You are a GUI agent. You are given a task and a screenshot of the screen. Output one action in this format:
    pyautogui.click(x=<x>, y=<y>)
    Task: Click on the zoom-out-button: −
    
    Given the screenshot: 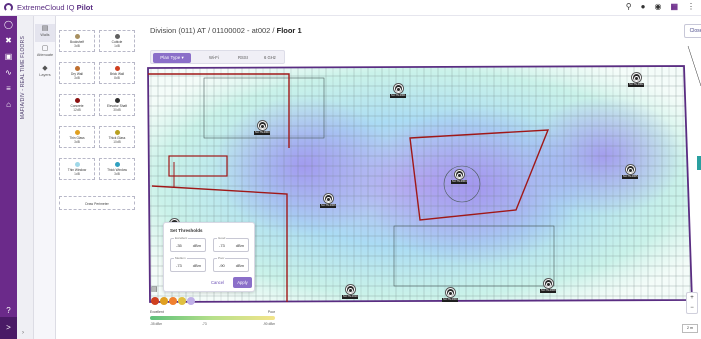 What is the action you would take?
    pyautogui.click(x=692, y=308)
    